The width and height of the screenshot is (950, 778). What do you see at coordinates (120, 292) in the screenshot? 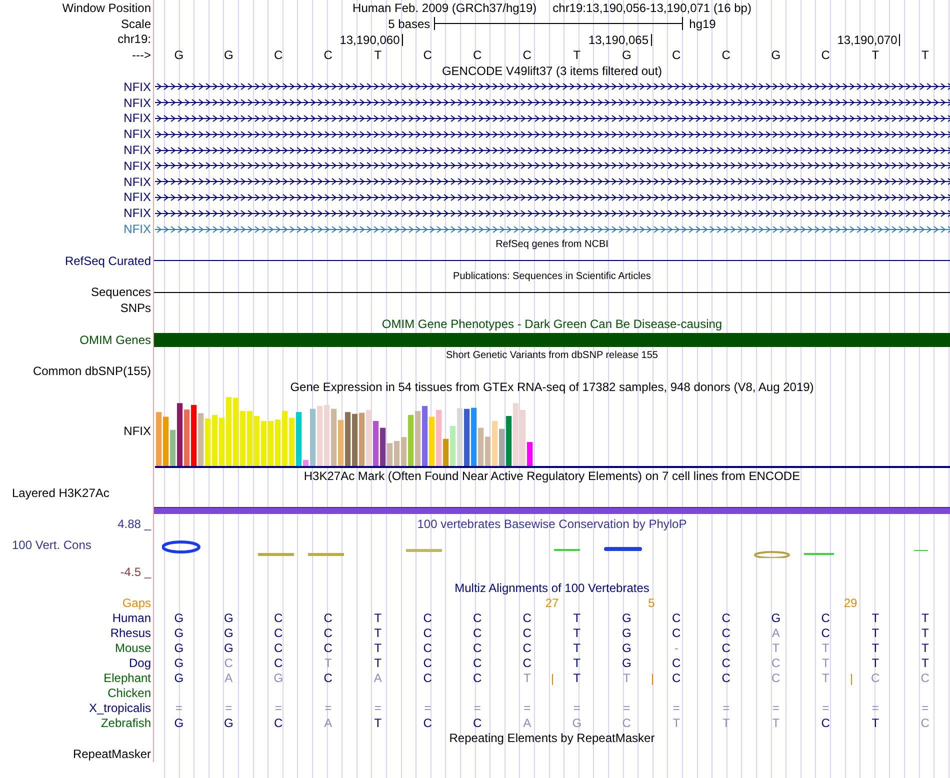
I see `track-label: Sequences` at bounding box center [120, 292].